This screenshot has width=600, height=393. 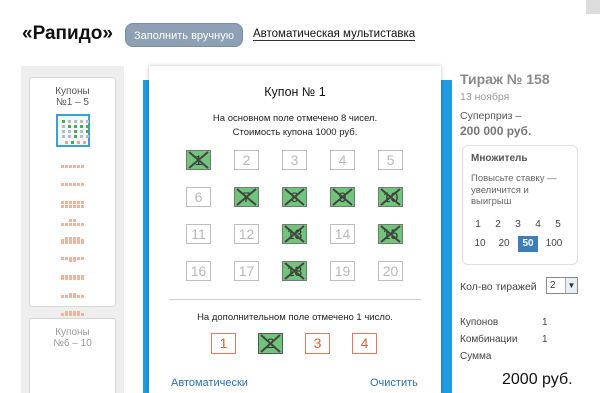 What do you see at coordinates (499, 158) in the screenshot?
I see `multiplier-title: Множитель` at bounding box center [499, 158].